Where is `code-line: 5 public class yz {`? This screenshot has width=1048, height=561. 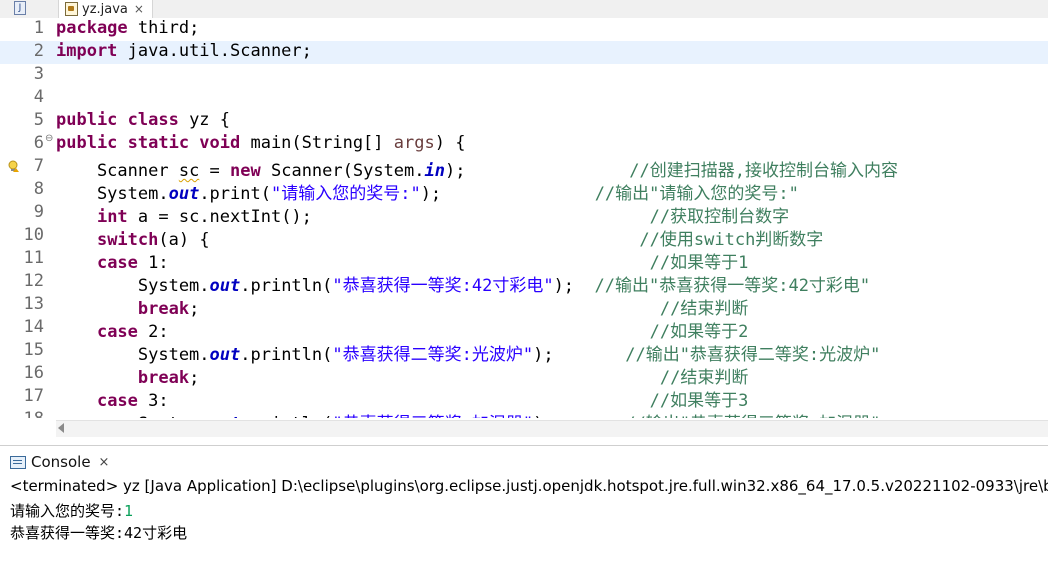
code-line: 5 public class yz { is located at coordinates (524, 121).